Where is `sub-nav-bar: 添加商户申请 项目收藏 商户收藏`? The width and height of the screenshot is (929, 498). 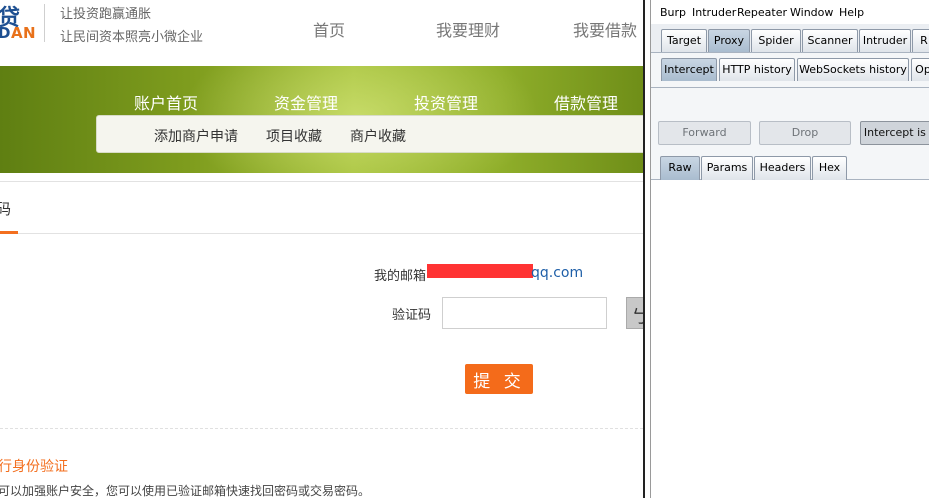 sub-nav-bar: 添加商户申请 项目收藏 商户收藏 is located at coordinates (369, 134).